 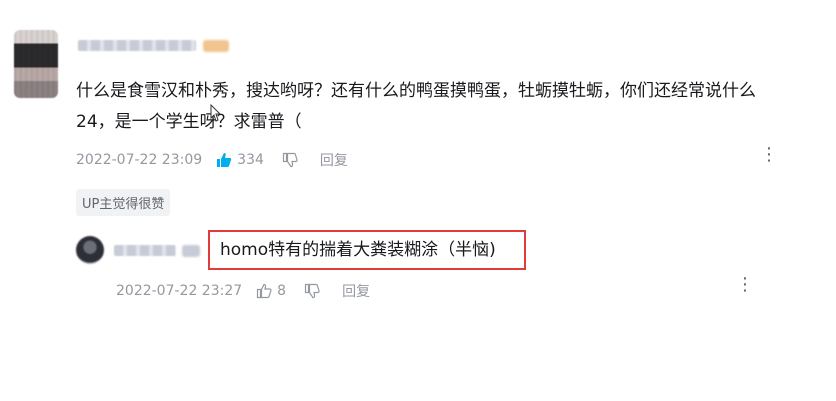 I want to click on up-liked-tag: UP主觉得很赞, so click(x=123, y=202).